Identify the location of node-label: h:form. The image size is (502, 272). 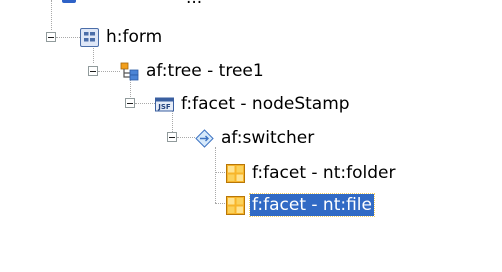
(134, 37).